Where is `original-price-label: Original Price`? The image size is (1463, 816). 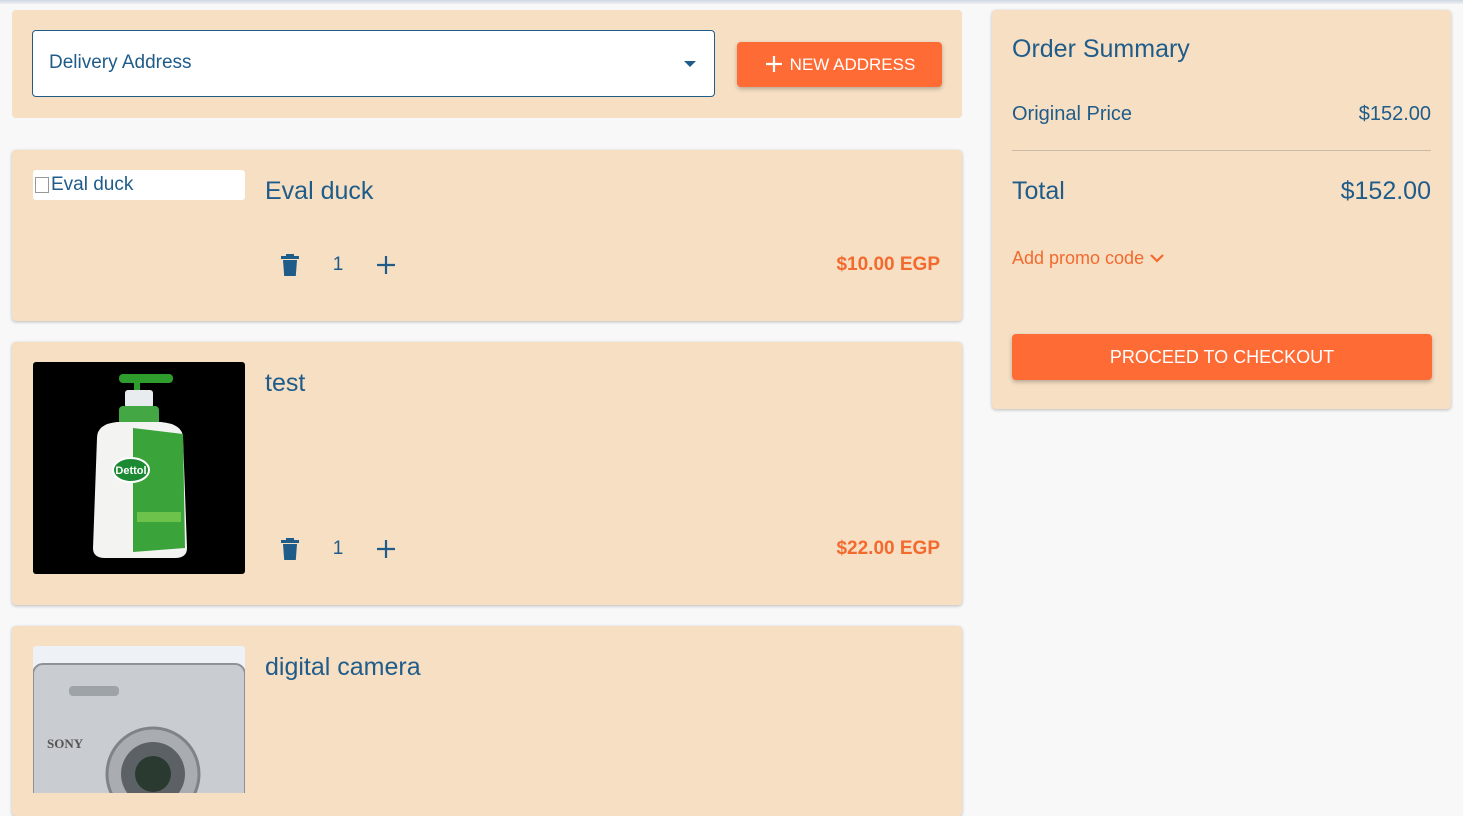
original-price-label: Original Price is located at coordinates (1072, 114).